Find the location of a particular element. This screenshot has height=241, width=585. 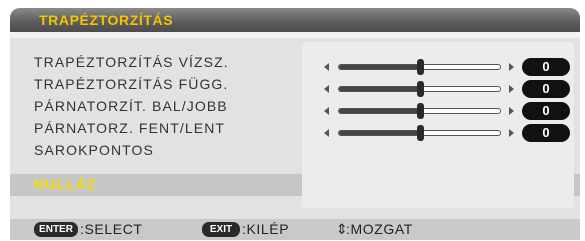

slider-pincushion-top-bottom: 0 is located at coordinates (438, 133).